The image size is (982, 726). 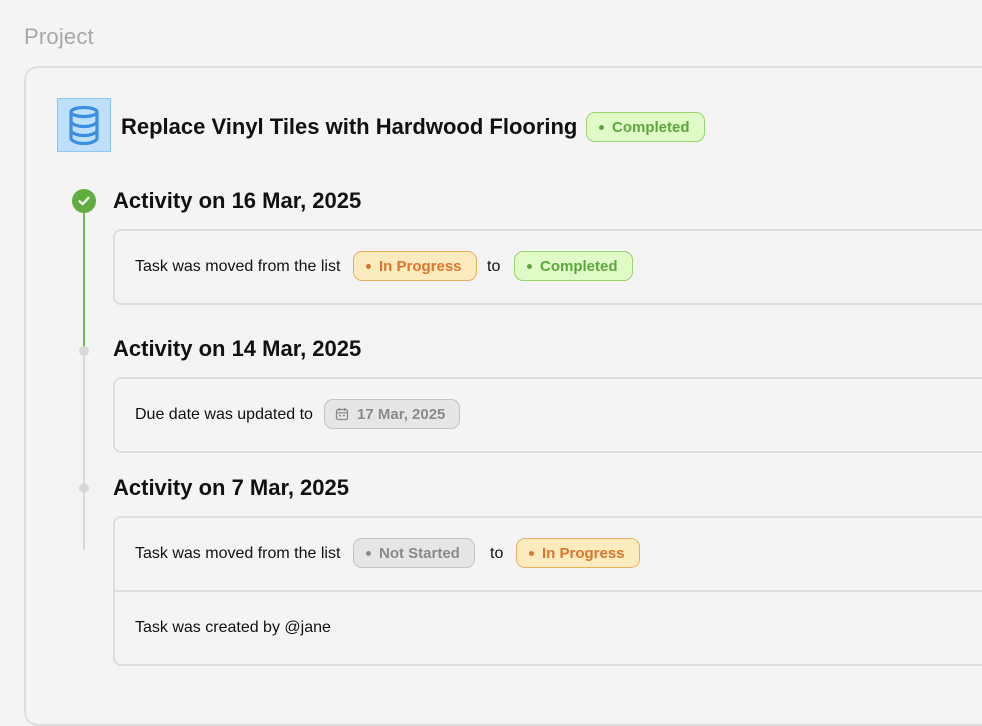 I want to click on activity-text: Due date was updated to, so click(x=224, y=414).